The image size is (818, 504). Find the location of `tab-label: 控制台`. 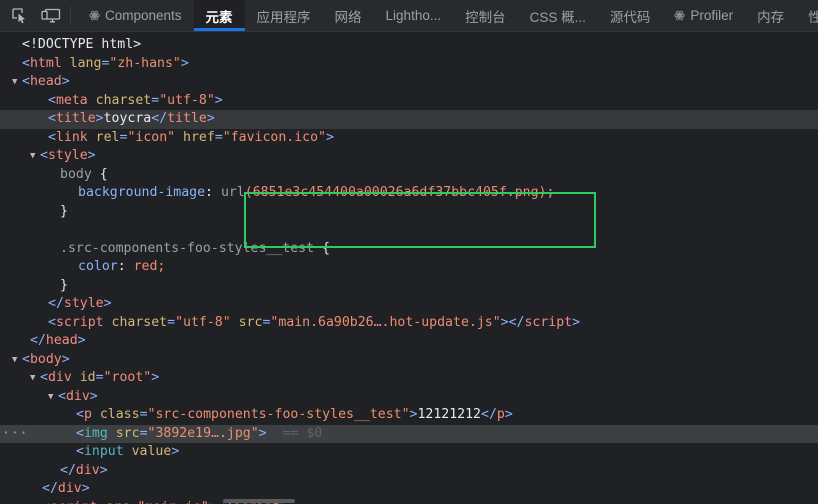

tab-label: 控制台 is located at coordinates (485, 16).